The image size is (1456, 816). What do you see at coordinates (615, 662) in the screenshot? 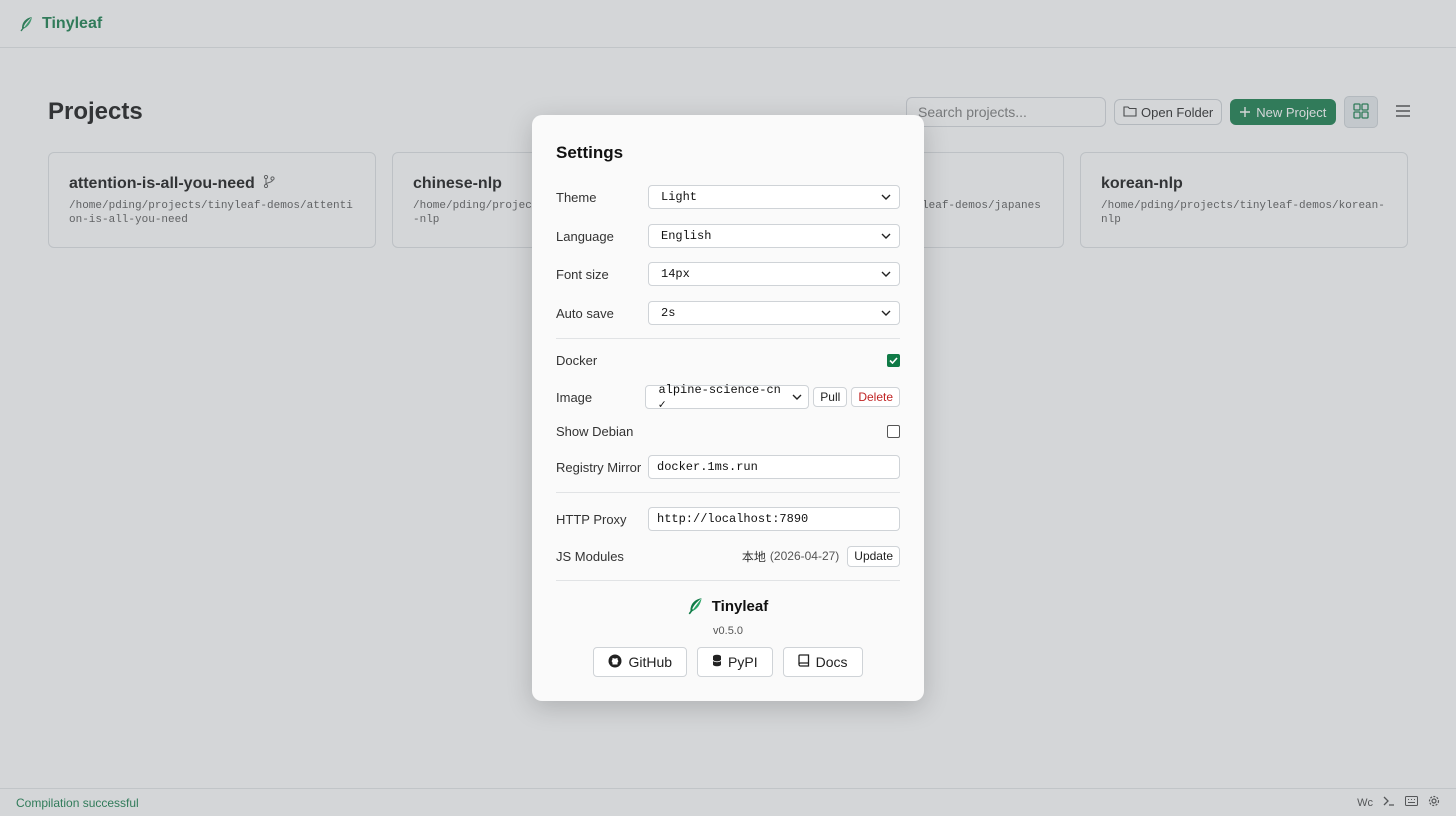
I see `github-icon` at bounding box center [615, 662].